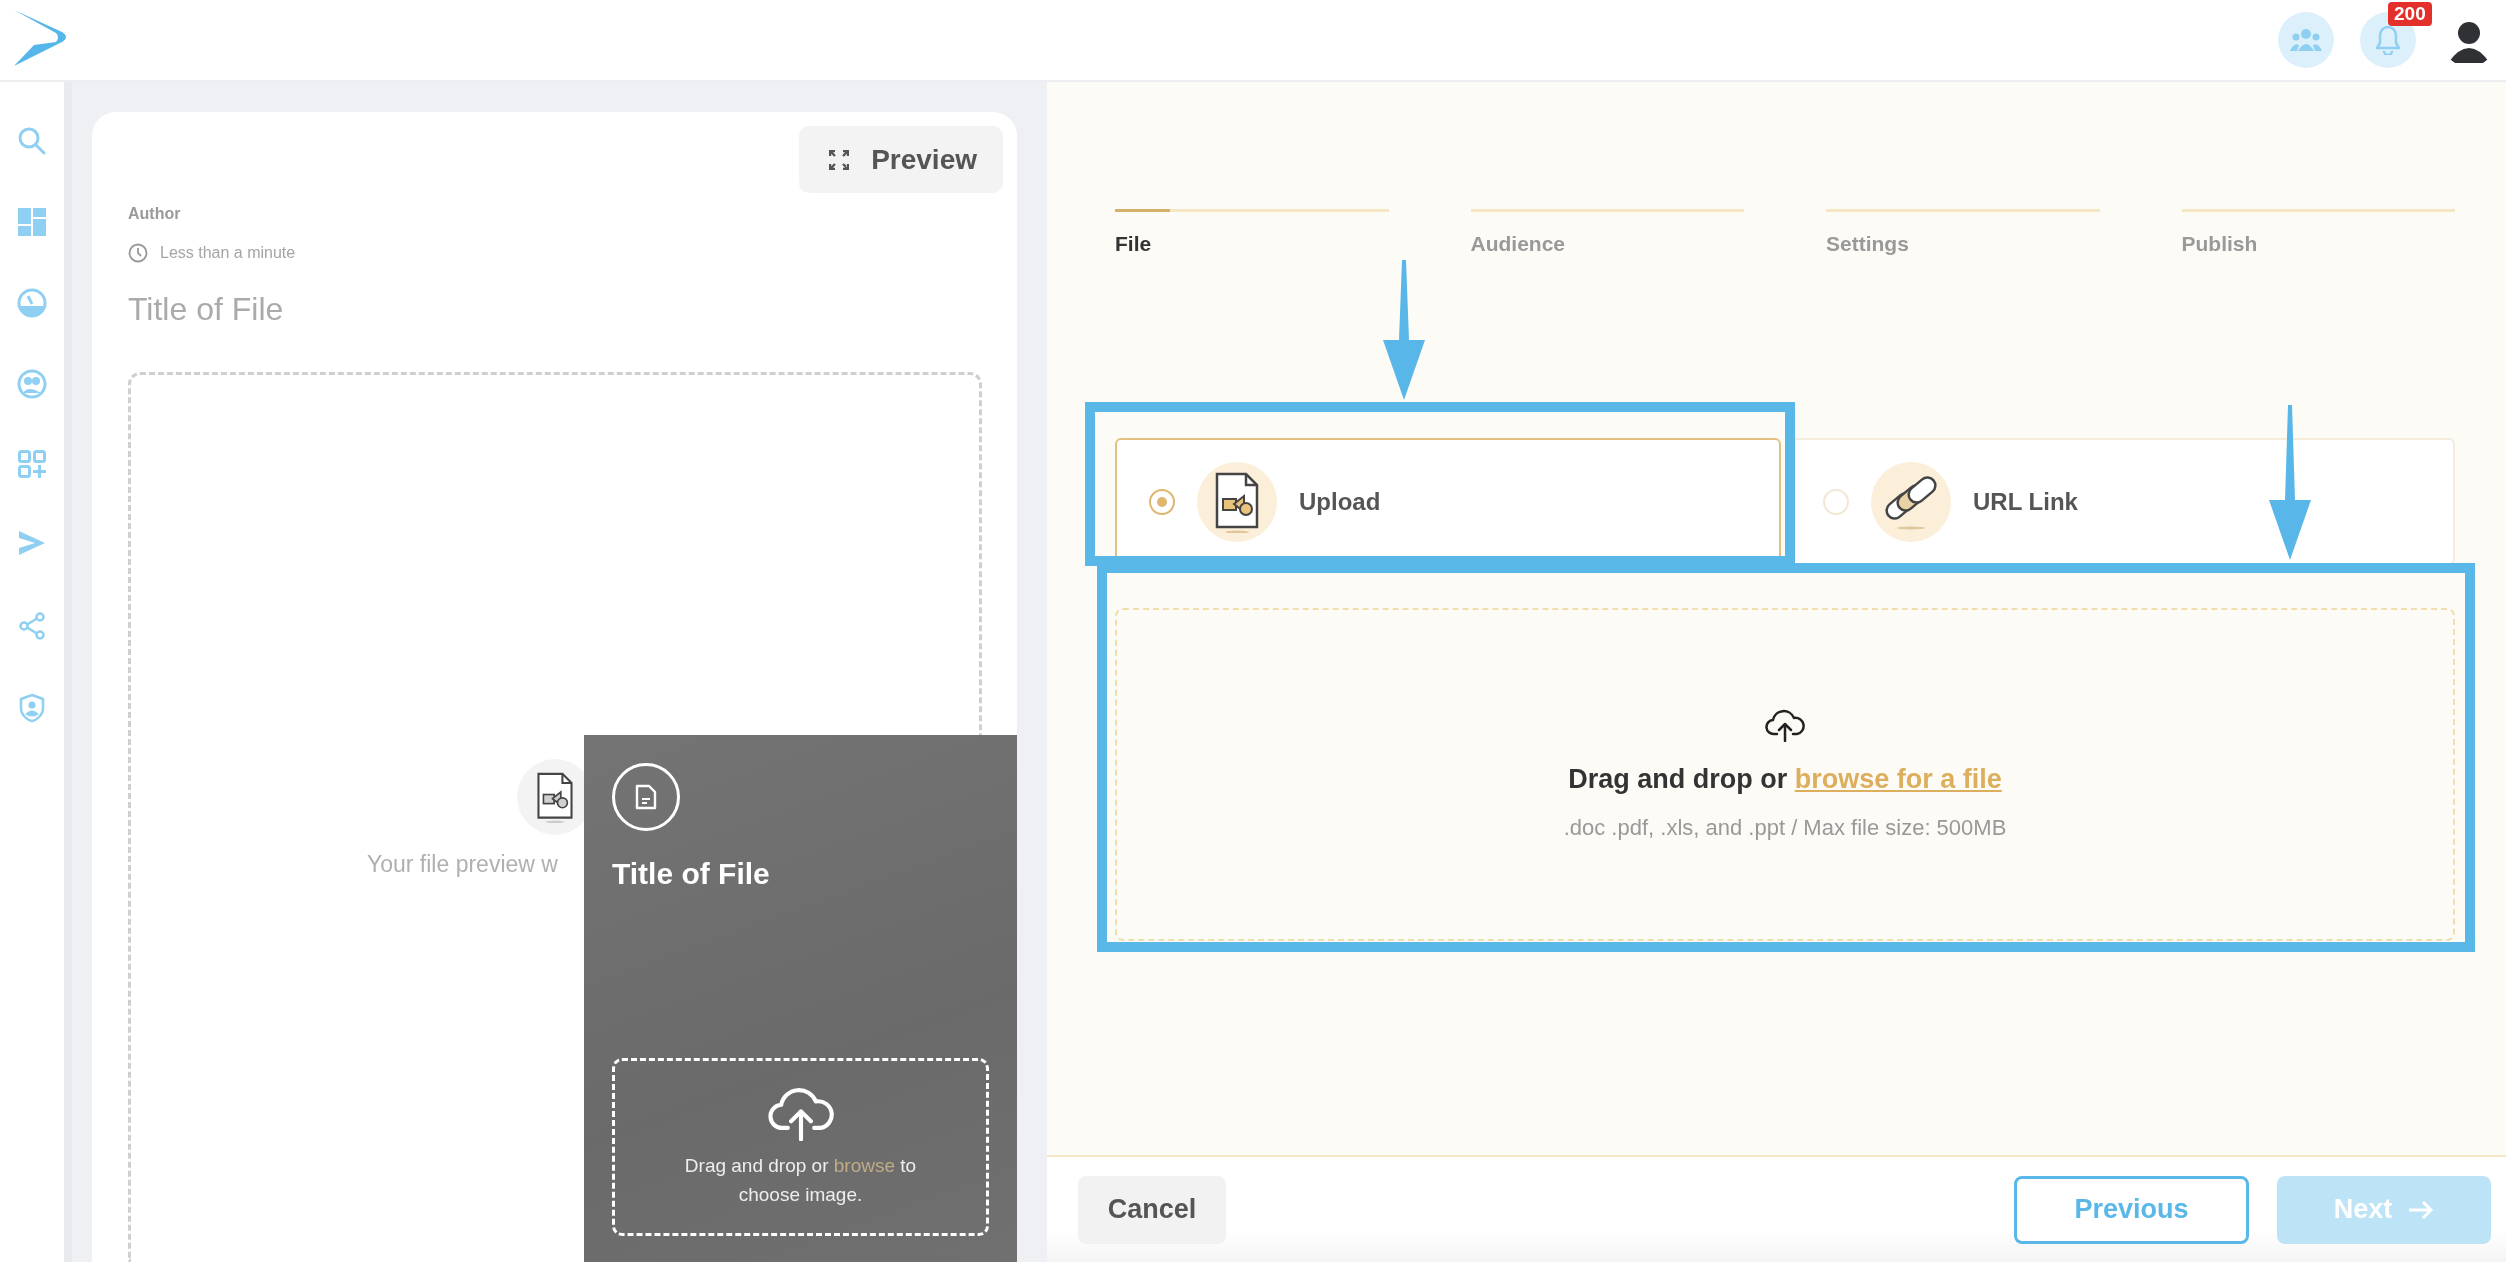 The width and height of the screenshot is (2506, 1262). Describe the element at coordinates (555, 797) in the screenshot. I see `file-preview-icon` at that location.